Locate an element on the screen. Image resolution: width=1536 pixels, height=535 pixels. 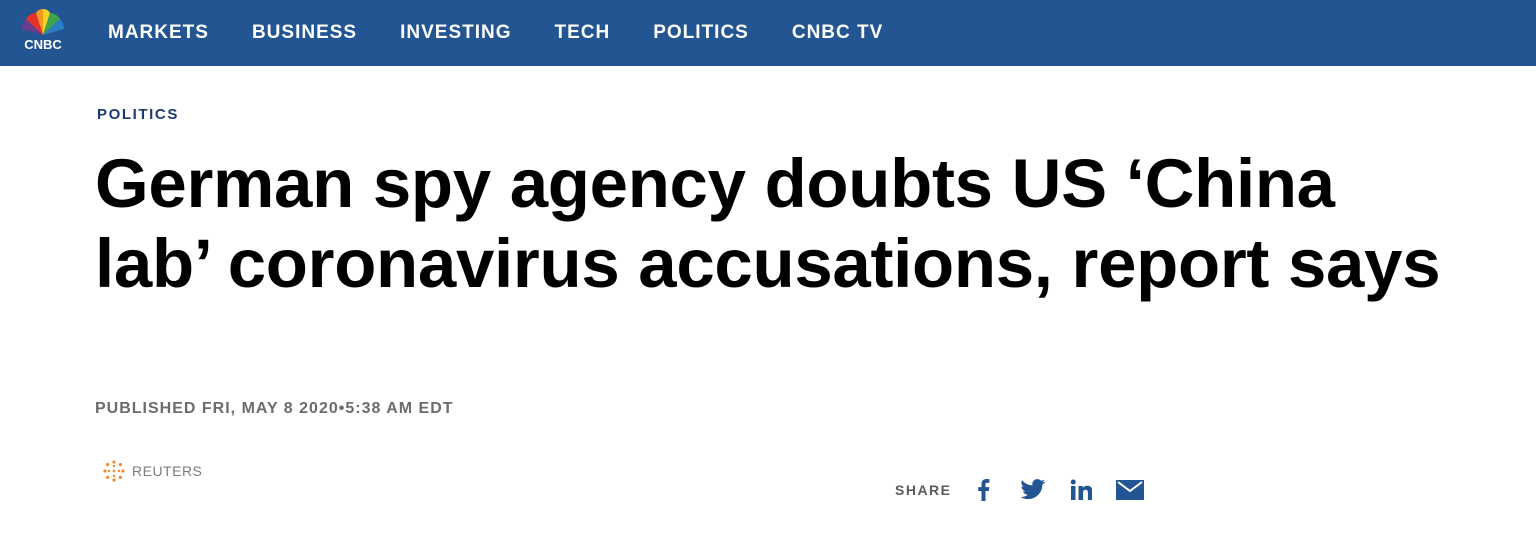
article-source: REUTERS is located at coordinates (152, 471).